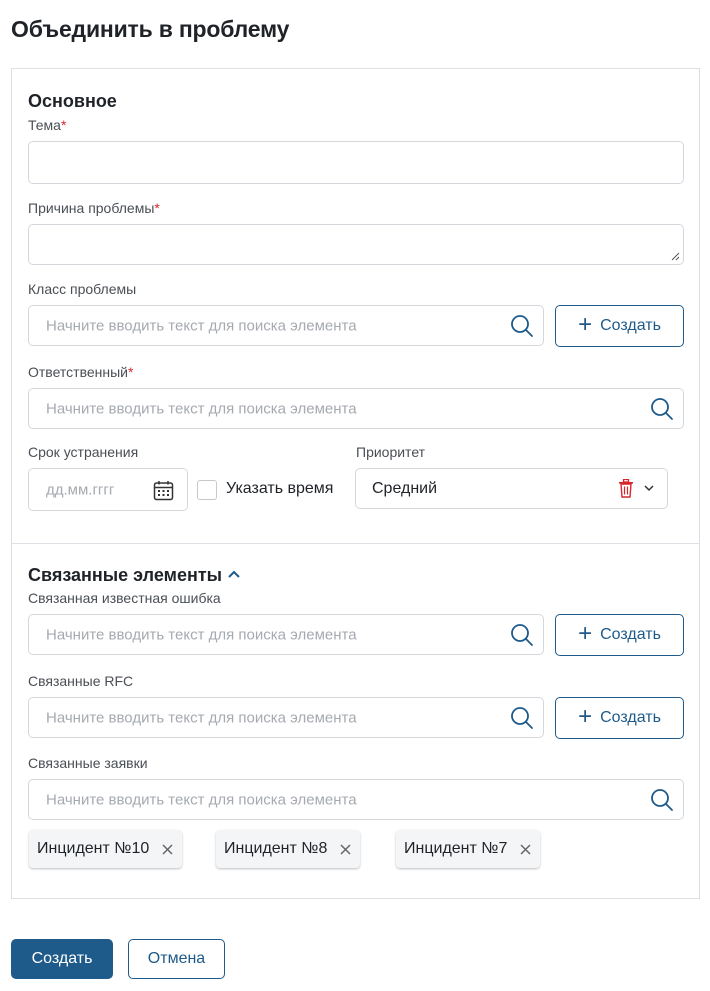 This screenshot has width=710, height=991. What do you see at coordinates (207, 490) in the screenshot?
I see `specify-time-checkbox` at bounding box center [207, 490].